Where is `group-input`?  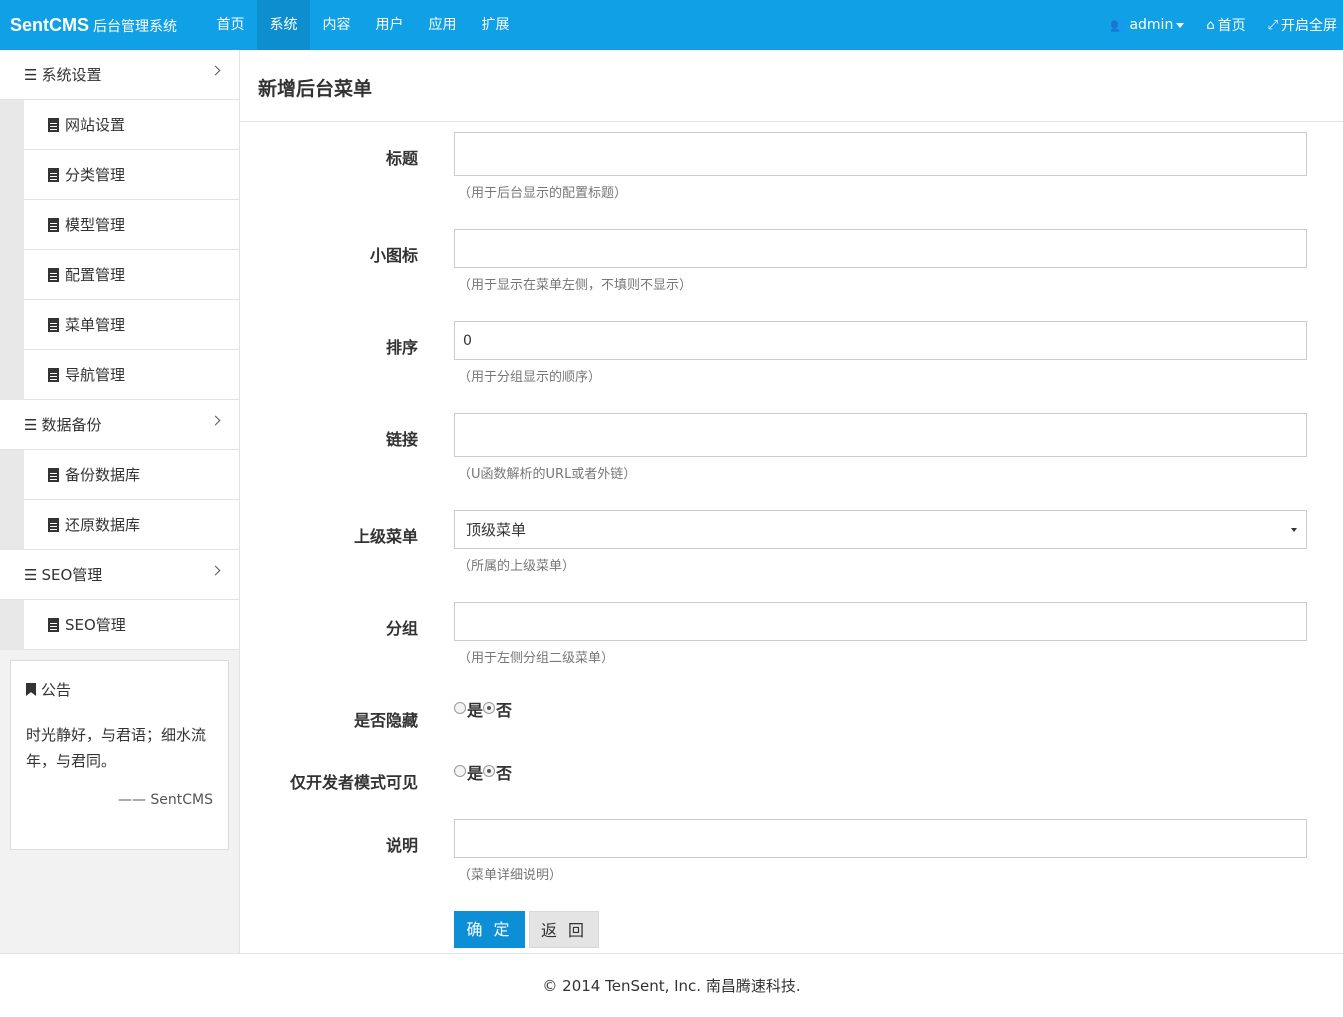 group-input is located at coordinates (880, 621).